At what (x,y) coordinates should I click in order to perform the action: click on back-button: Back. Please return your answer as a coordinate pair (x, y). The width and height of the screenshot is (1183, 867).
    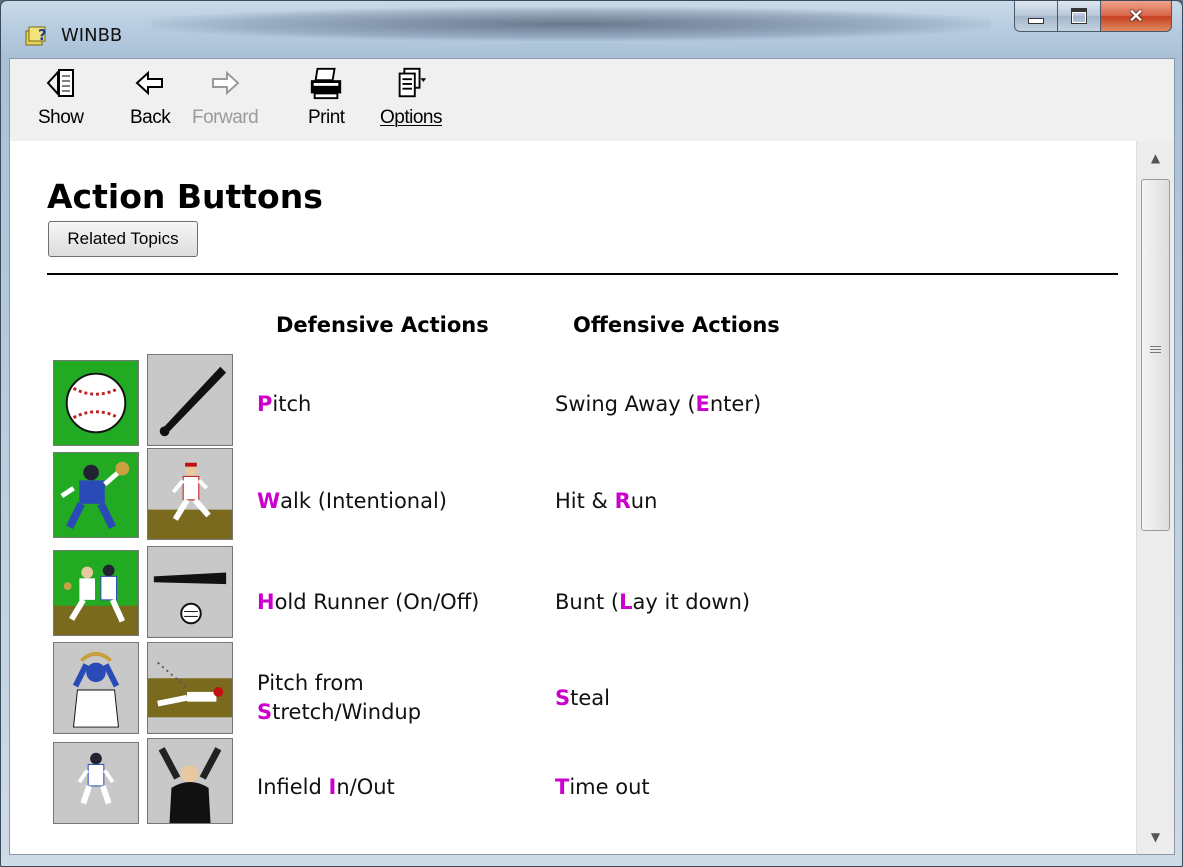
    Looking at the image, I should click on (150, 97).